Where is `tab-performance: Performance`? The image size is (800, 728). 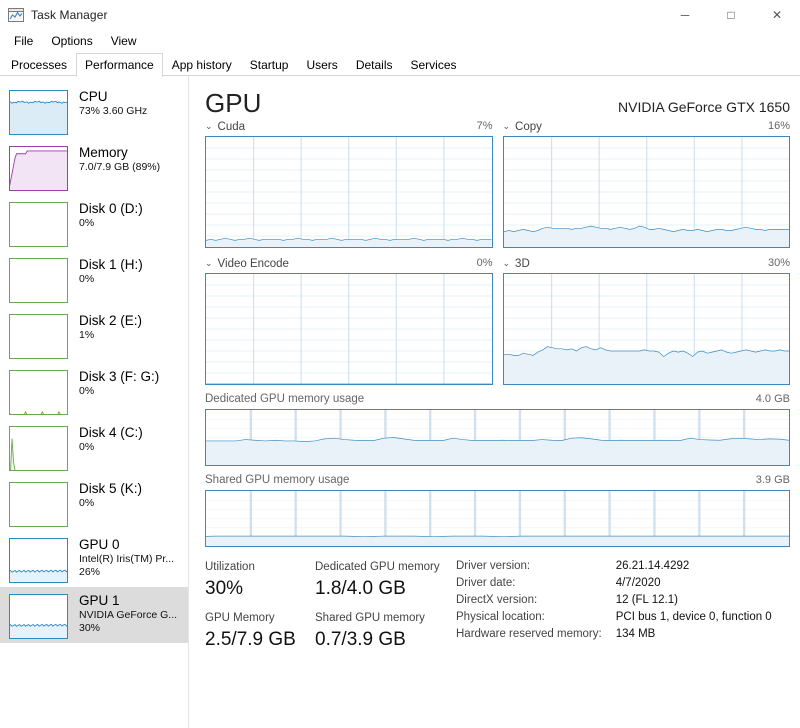
tab-performance: Performance is located at coordinates (119, 65).